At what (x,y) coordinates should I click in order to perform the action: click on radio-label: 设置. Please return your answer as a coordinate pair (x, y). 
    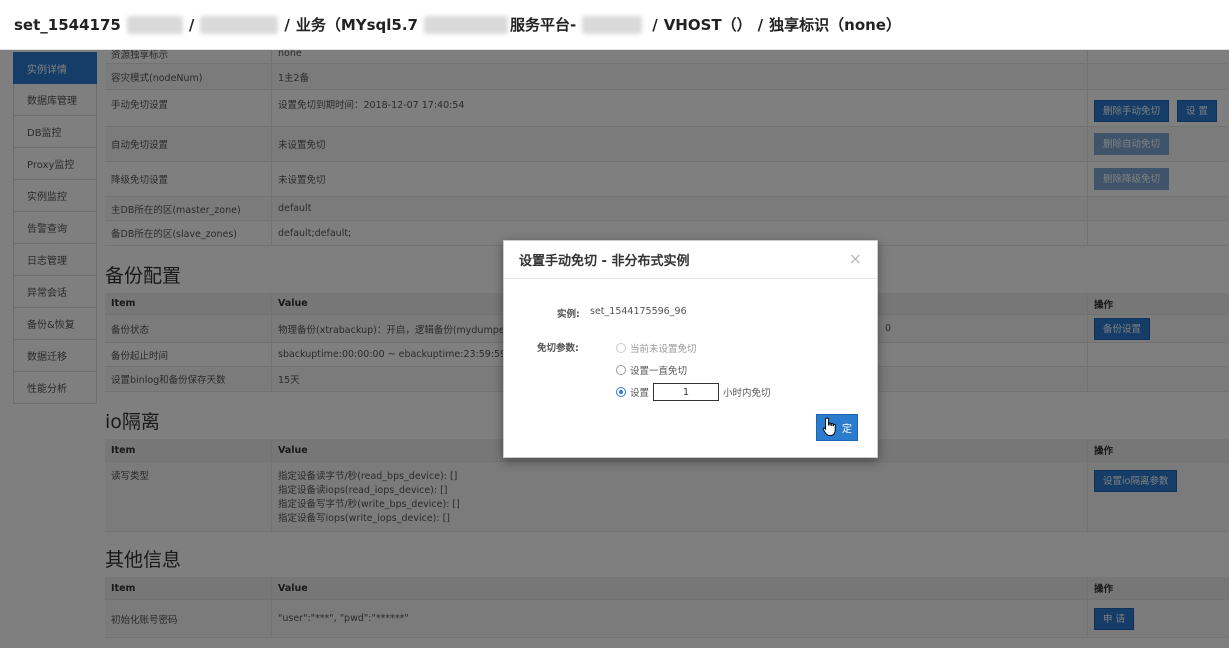
    Looking at the image, I should click on (640, 393).